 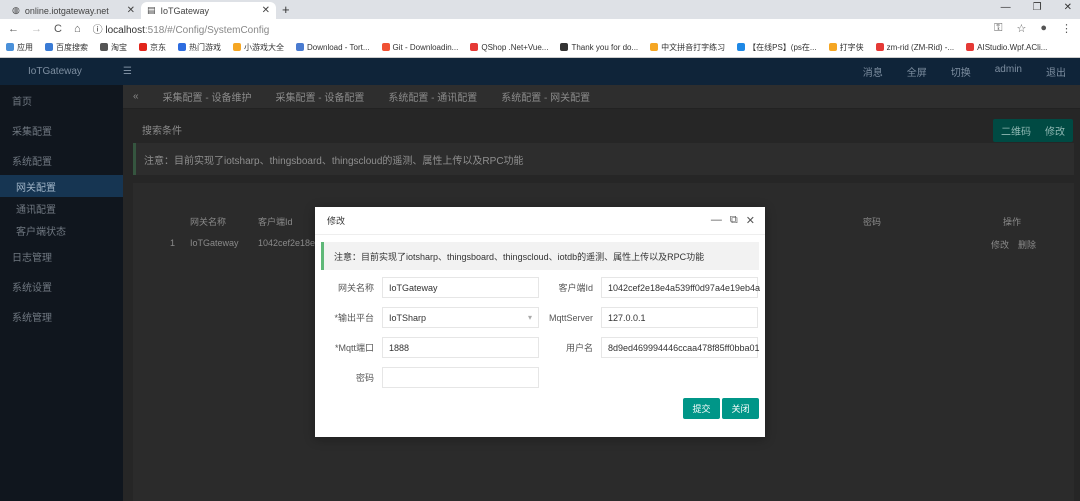 I want to click on url-field: ⓘ localhost:518/#/Config/SystemConfig, so click(x=181, y=28).